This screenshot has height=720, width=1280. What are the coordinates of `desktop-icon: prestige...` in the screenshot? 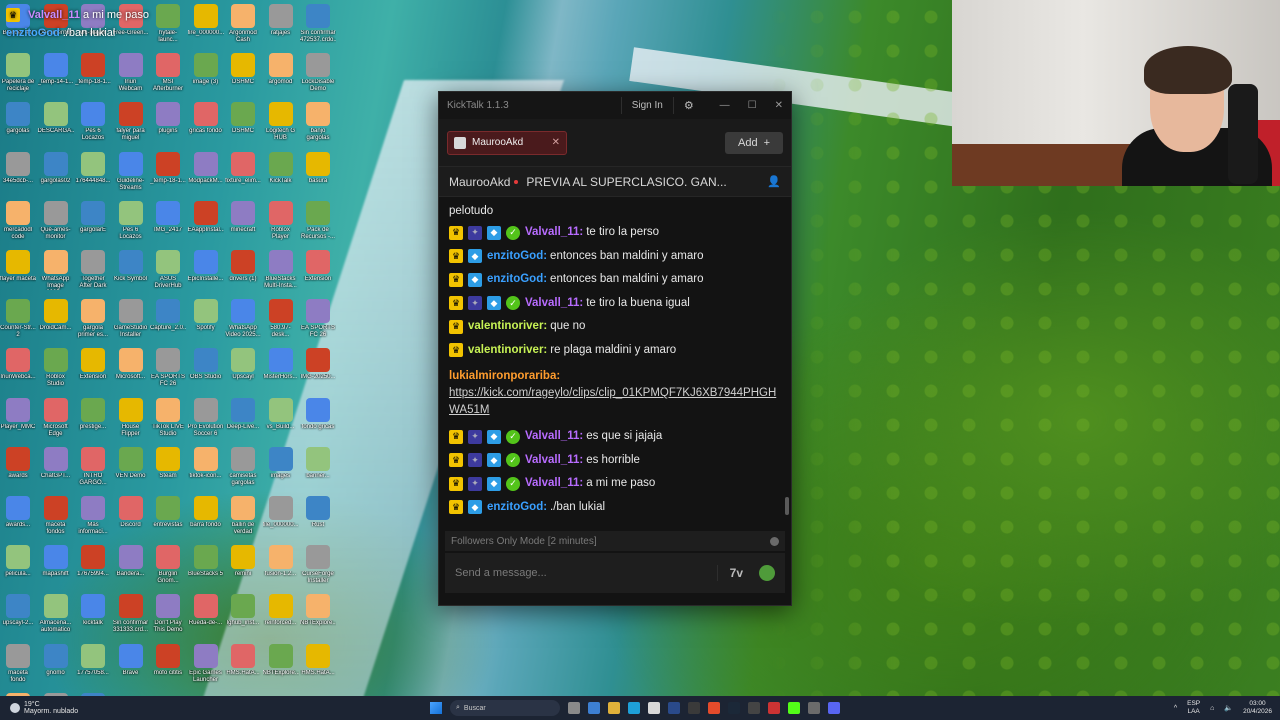 It's located at (93, 417).